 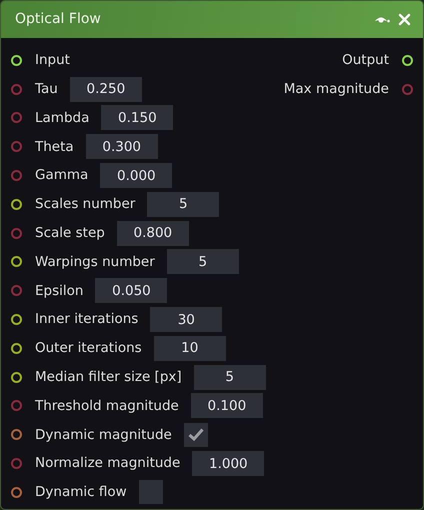 What do you see at coordinates (136, 175) in the screenshot?
I see `number-field: 0.000` at bounding box center [136, 175].